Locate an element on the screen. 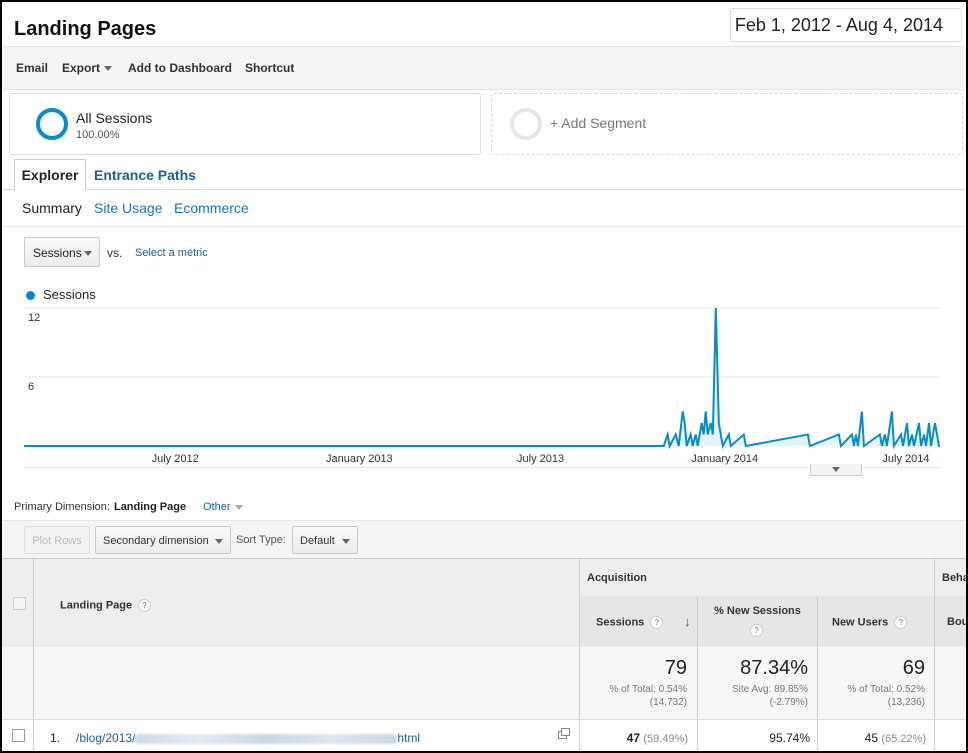 Image resolution: width=968 pixels, height=753 pixels. col-landing-page-label: Landing Page is located at coordinates (96, 605).